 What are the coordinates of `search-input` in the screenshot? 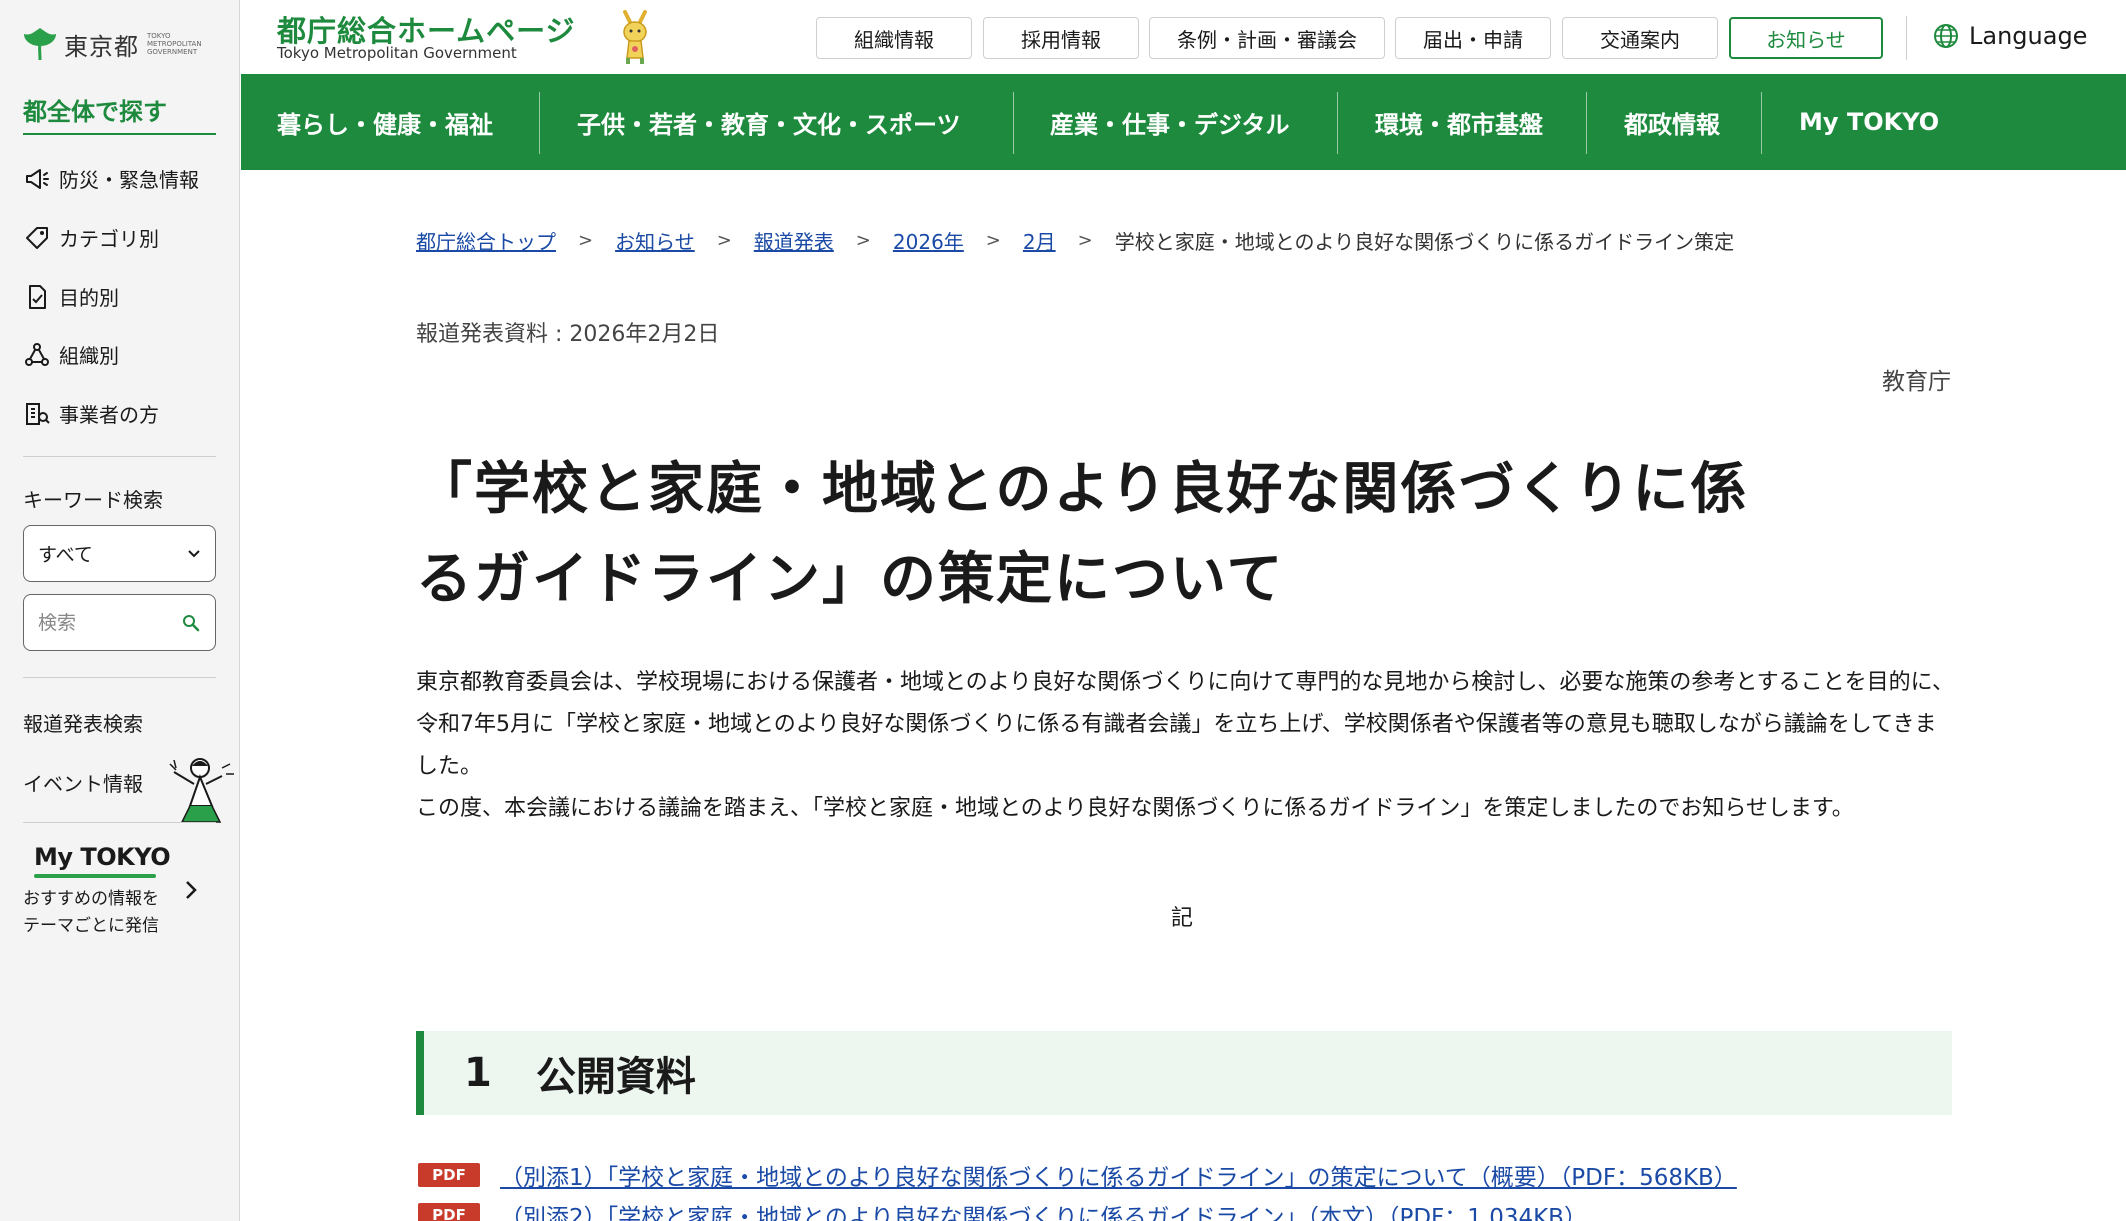 It's located at (108, 622).